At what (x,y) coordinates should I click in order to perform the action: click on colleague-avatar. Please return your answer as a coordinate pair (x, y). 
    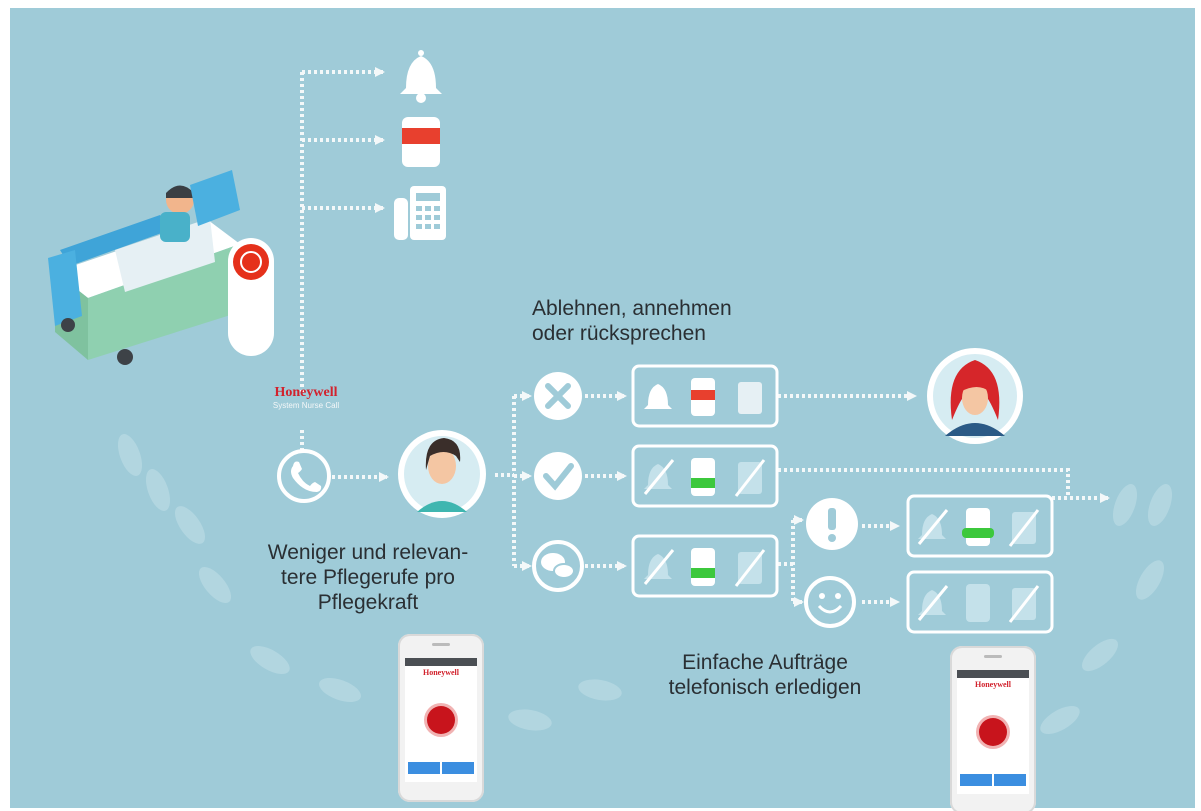
    Looking at the image, I should click on (975, 396).